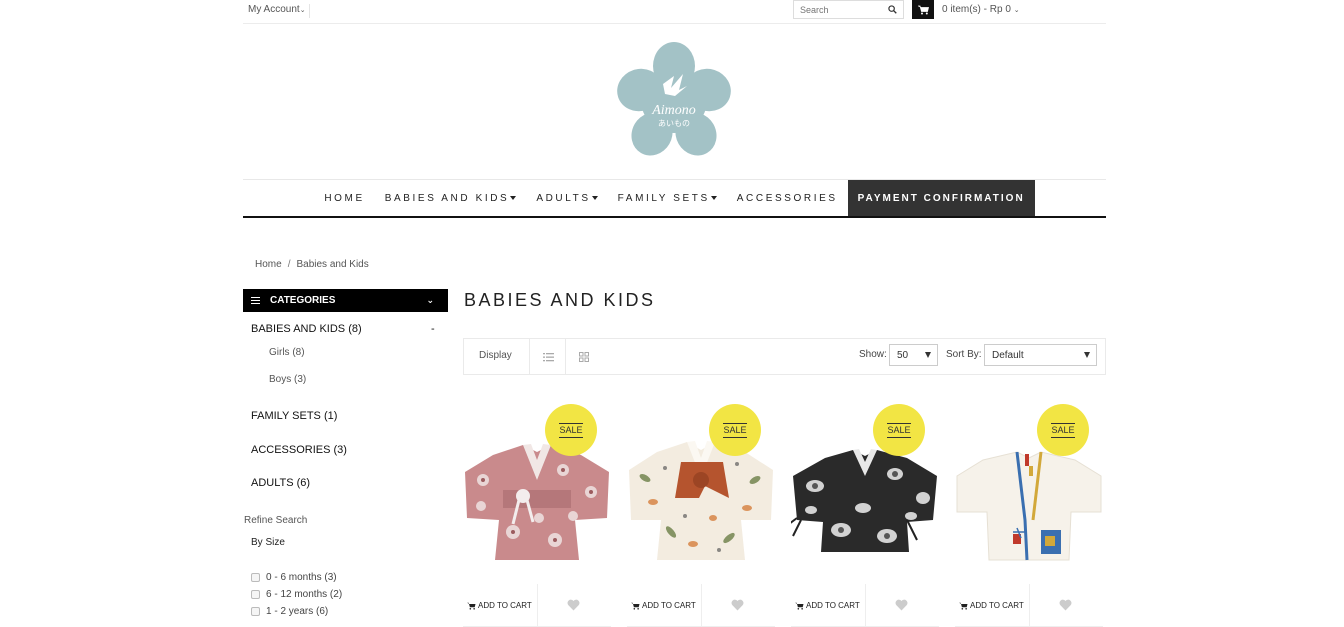 This screenshot has width=1344, height=627. I want to click on my-account-dropdown: My Account⌄, so click(279, 11).